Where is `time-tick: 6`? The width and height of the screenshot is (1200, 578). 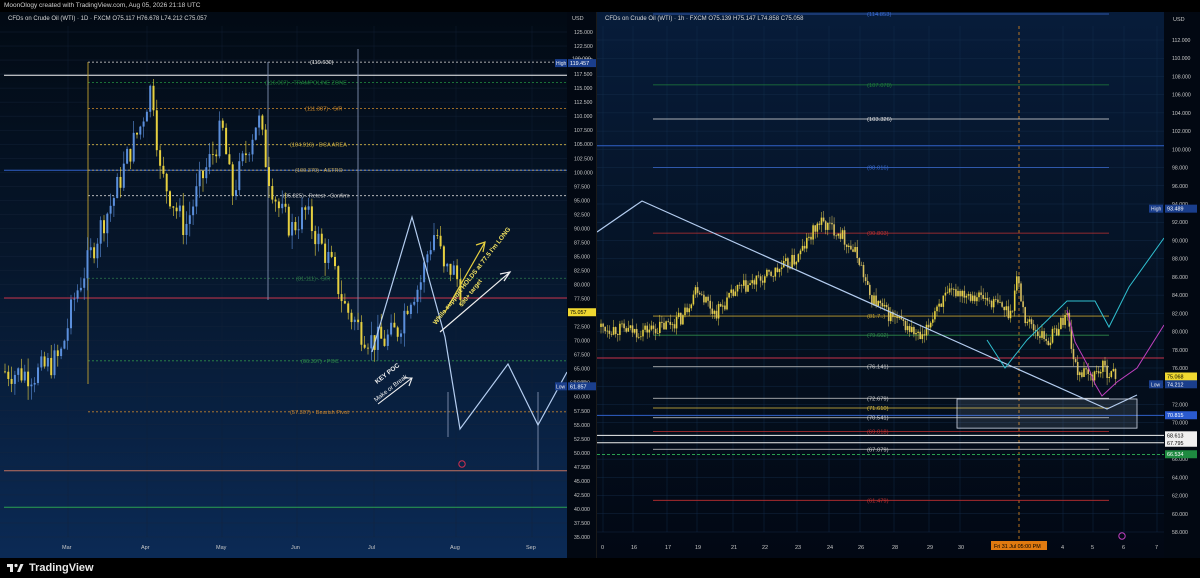 time-tick: 6 is located at coordinates (1123, 548).